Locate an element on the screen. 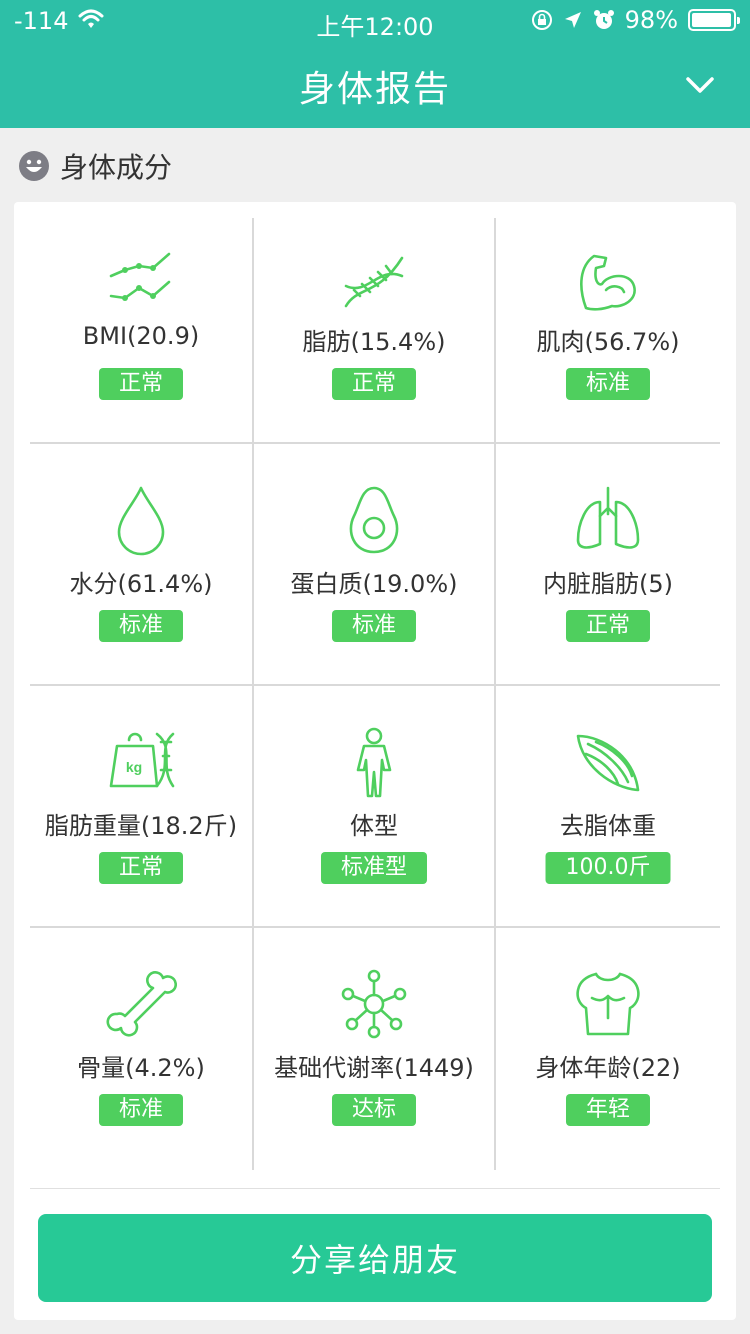 The width and height of the screenshot is (750, 1334). section-header: 身体成分 is located at coordinates (95, 166).